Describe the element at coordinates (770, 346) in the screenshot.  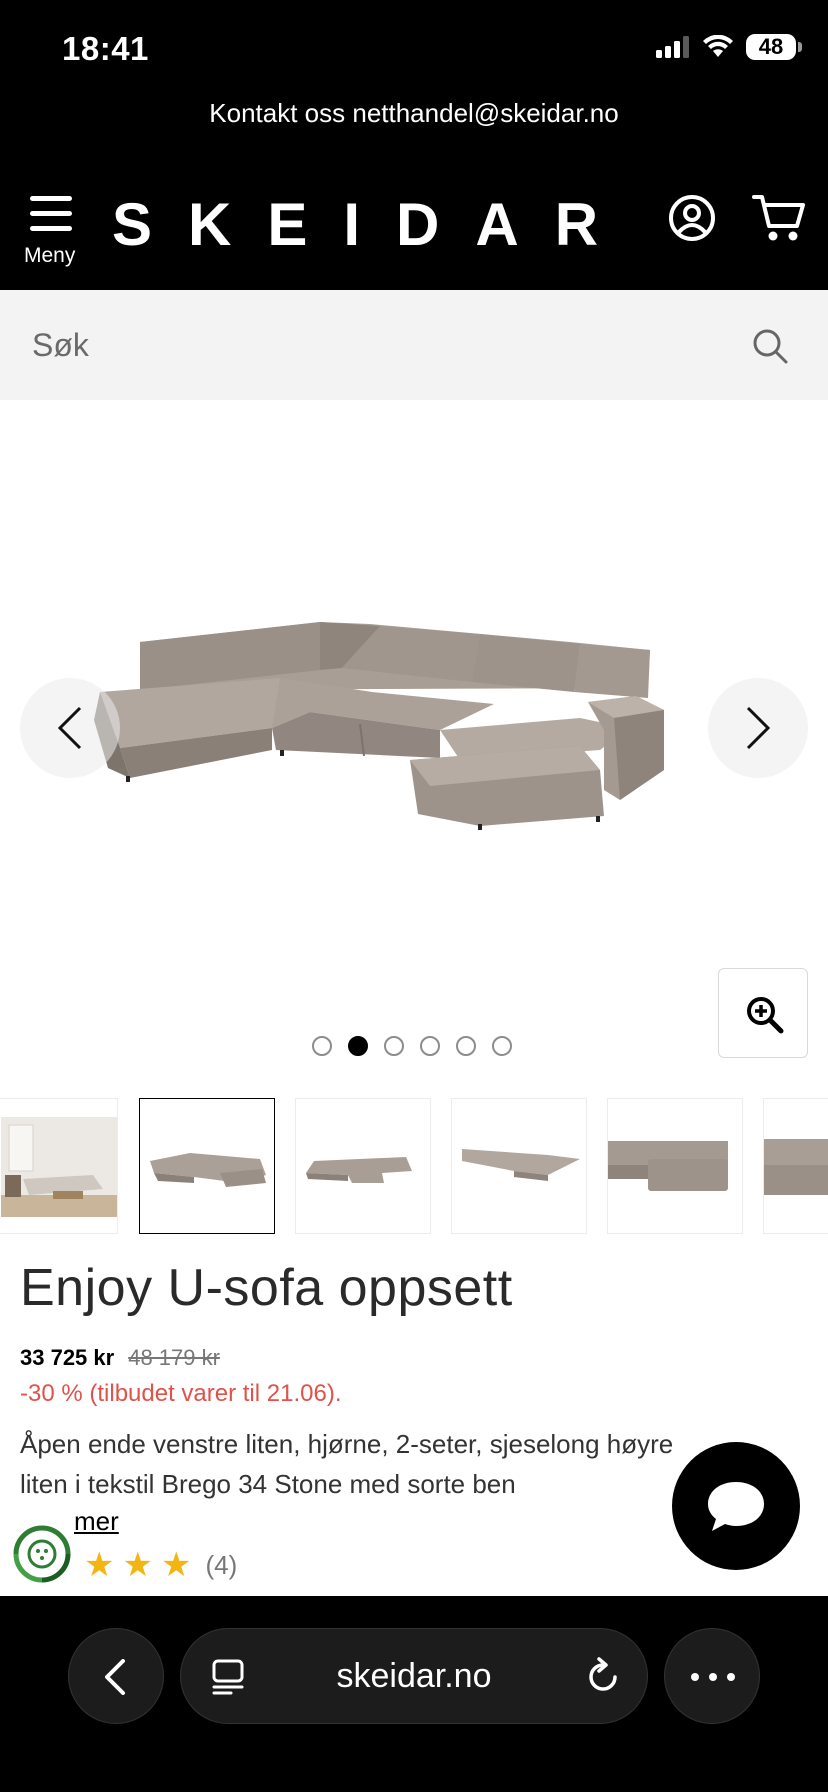
I see `search-icon` at that location.